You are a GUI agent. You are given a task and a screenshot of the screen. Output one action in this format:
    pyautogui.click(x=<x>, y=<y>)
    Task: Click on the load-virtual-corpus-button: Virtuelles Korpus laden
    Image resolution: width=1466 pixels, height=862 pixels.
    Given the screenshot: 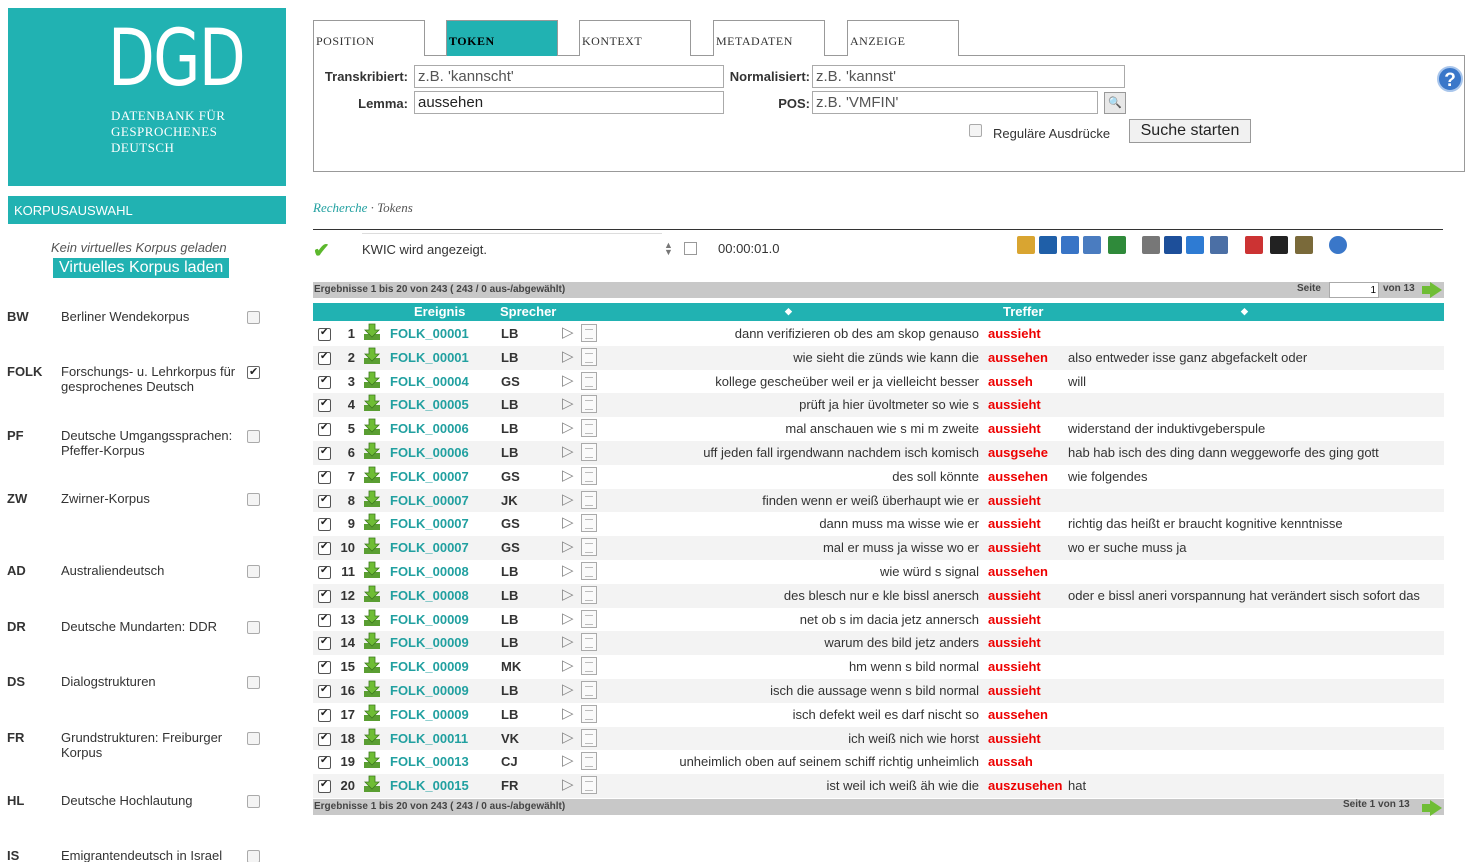 What is the action you would take?
    pyautogui.click(x=141, y=268)
    